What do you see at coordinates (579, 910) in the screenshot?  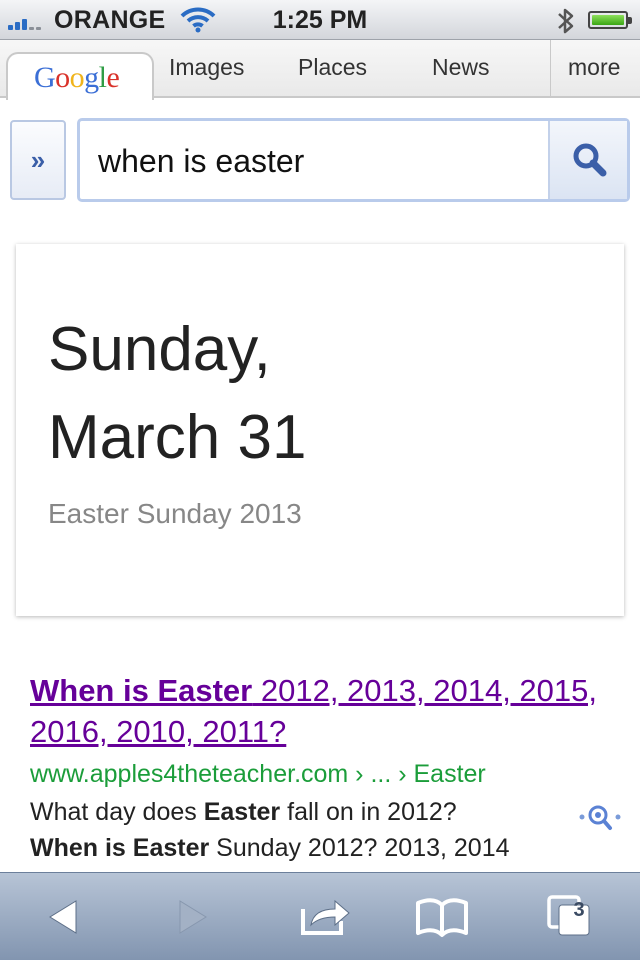 I see `tab-count: 3` at bounding box center [579, 910].